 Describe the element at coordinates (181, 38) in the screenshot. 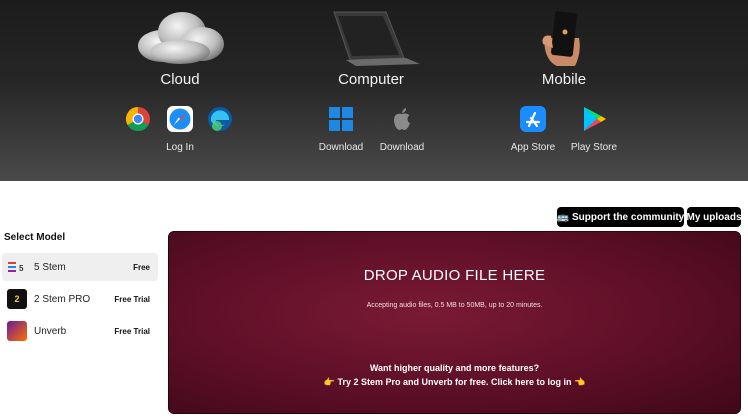

I see `cloud-image` at that location.